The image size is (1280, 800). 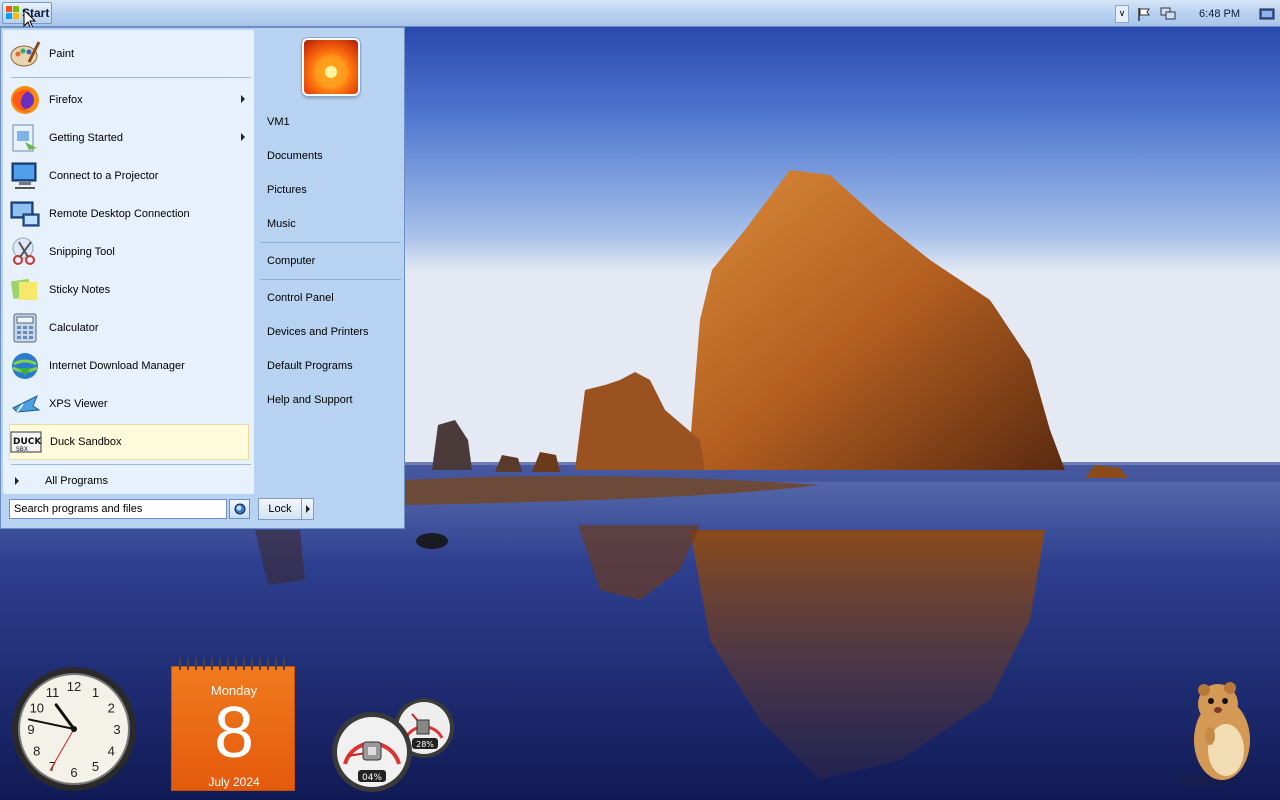 I want to click on program-label: Snipping Tool, so click(x=82, y=252).